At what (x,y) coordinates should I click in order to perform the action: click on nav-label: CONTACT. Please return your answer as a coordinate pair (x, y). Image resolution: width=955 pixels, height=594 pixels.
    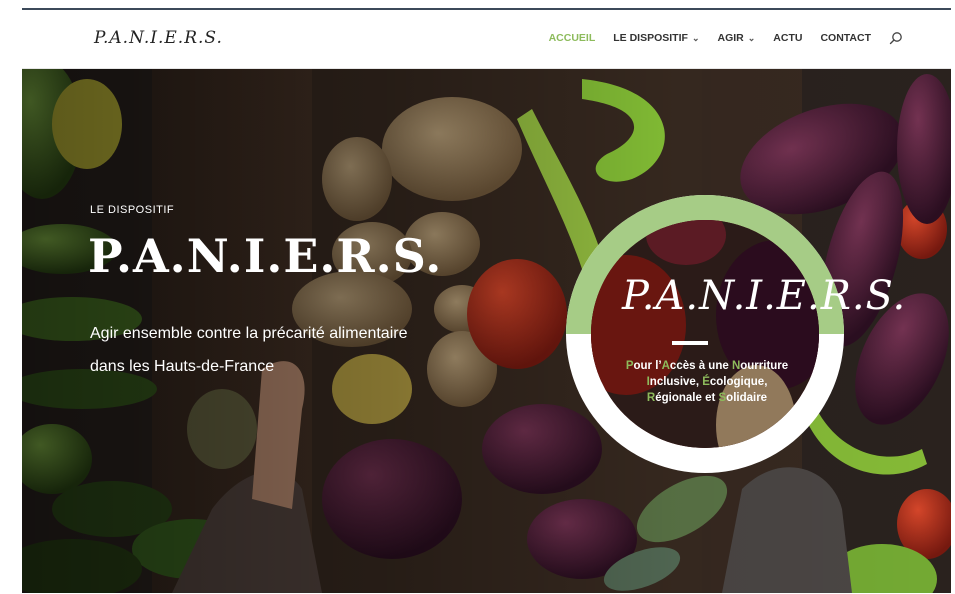
    Looking at the image, I should click on (845, 38).